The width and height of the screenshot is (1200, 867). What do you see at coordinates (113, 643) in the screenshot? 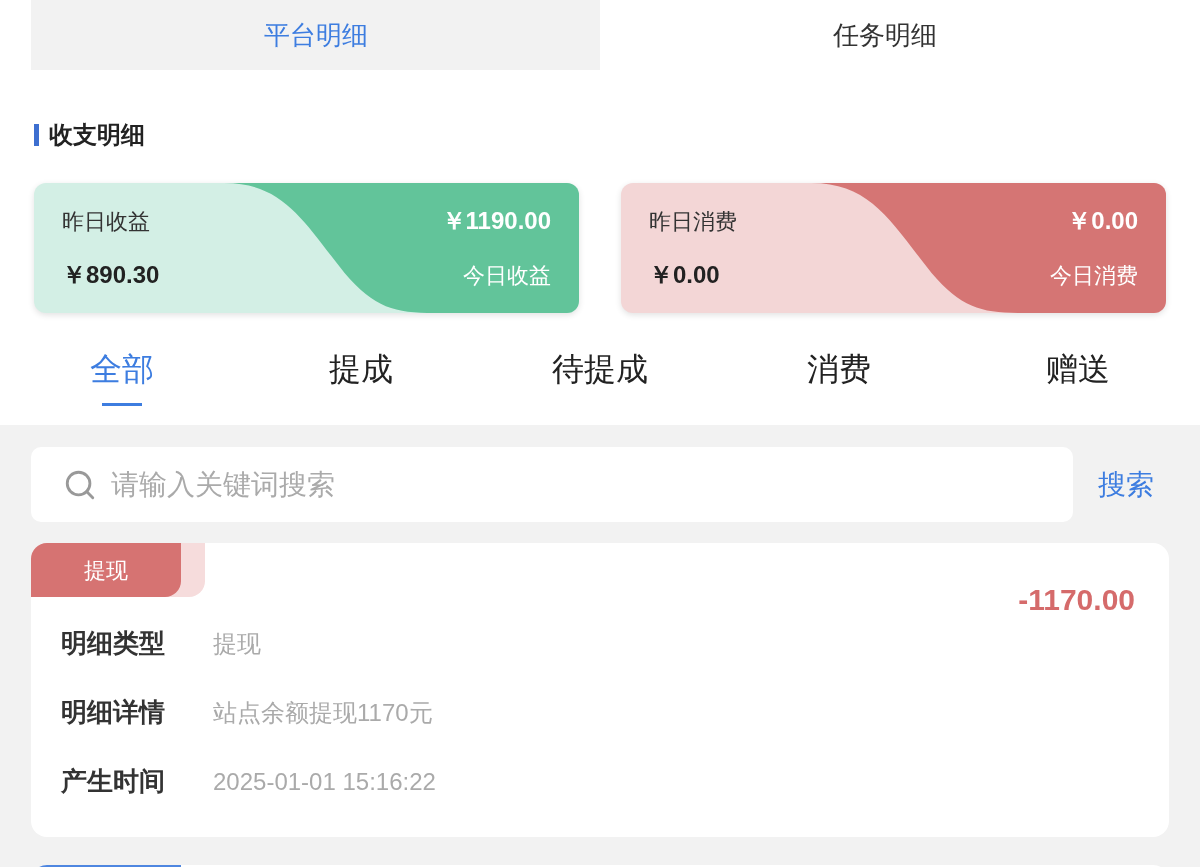
I see `field-label: 明细类型` at bounding box center [113, 643].